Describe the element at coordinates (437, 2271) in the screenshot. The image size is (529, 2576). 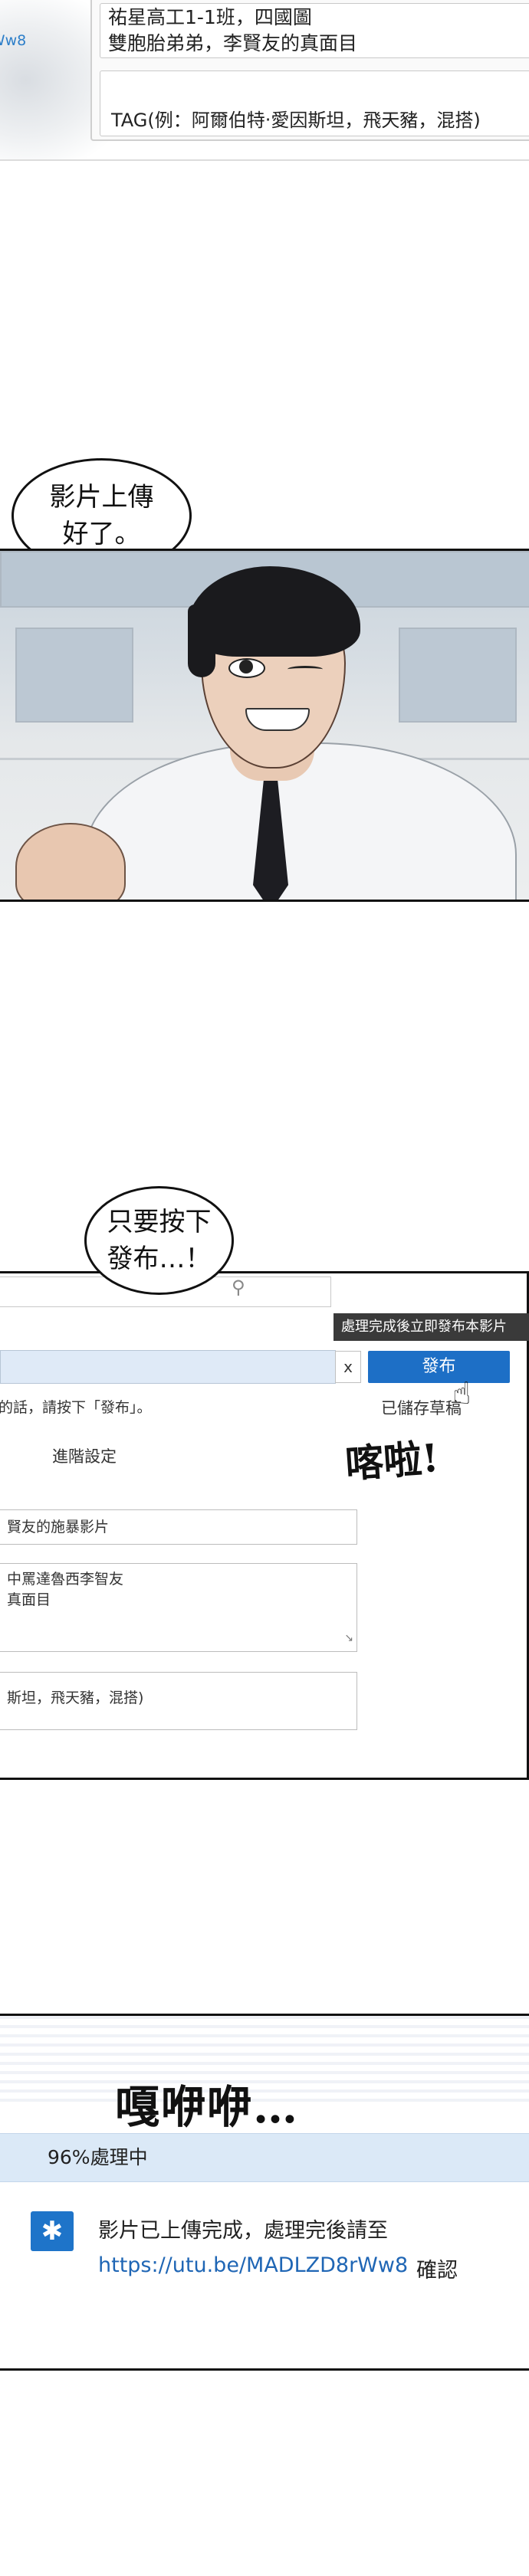
I see `confirm-text: 確認` at that location.